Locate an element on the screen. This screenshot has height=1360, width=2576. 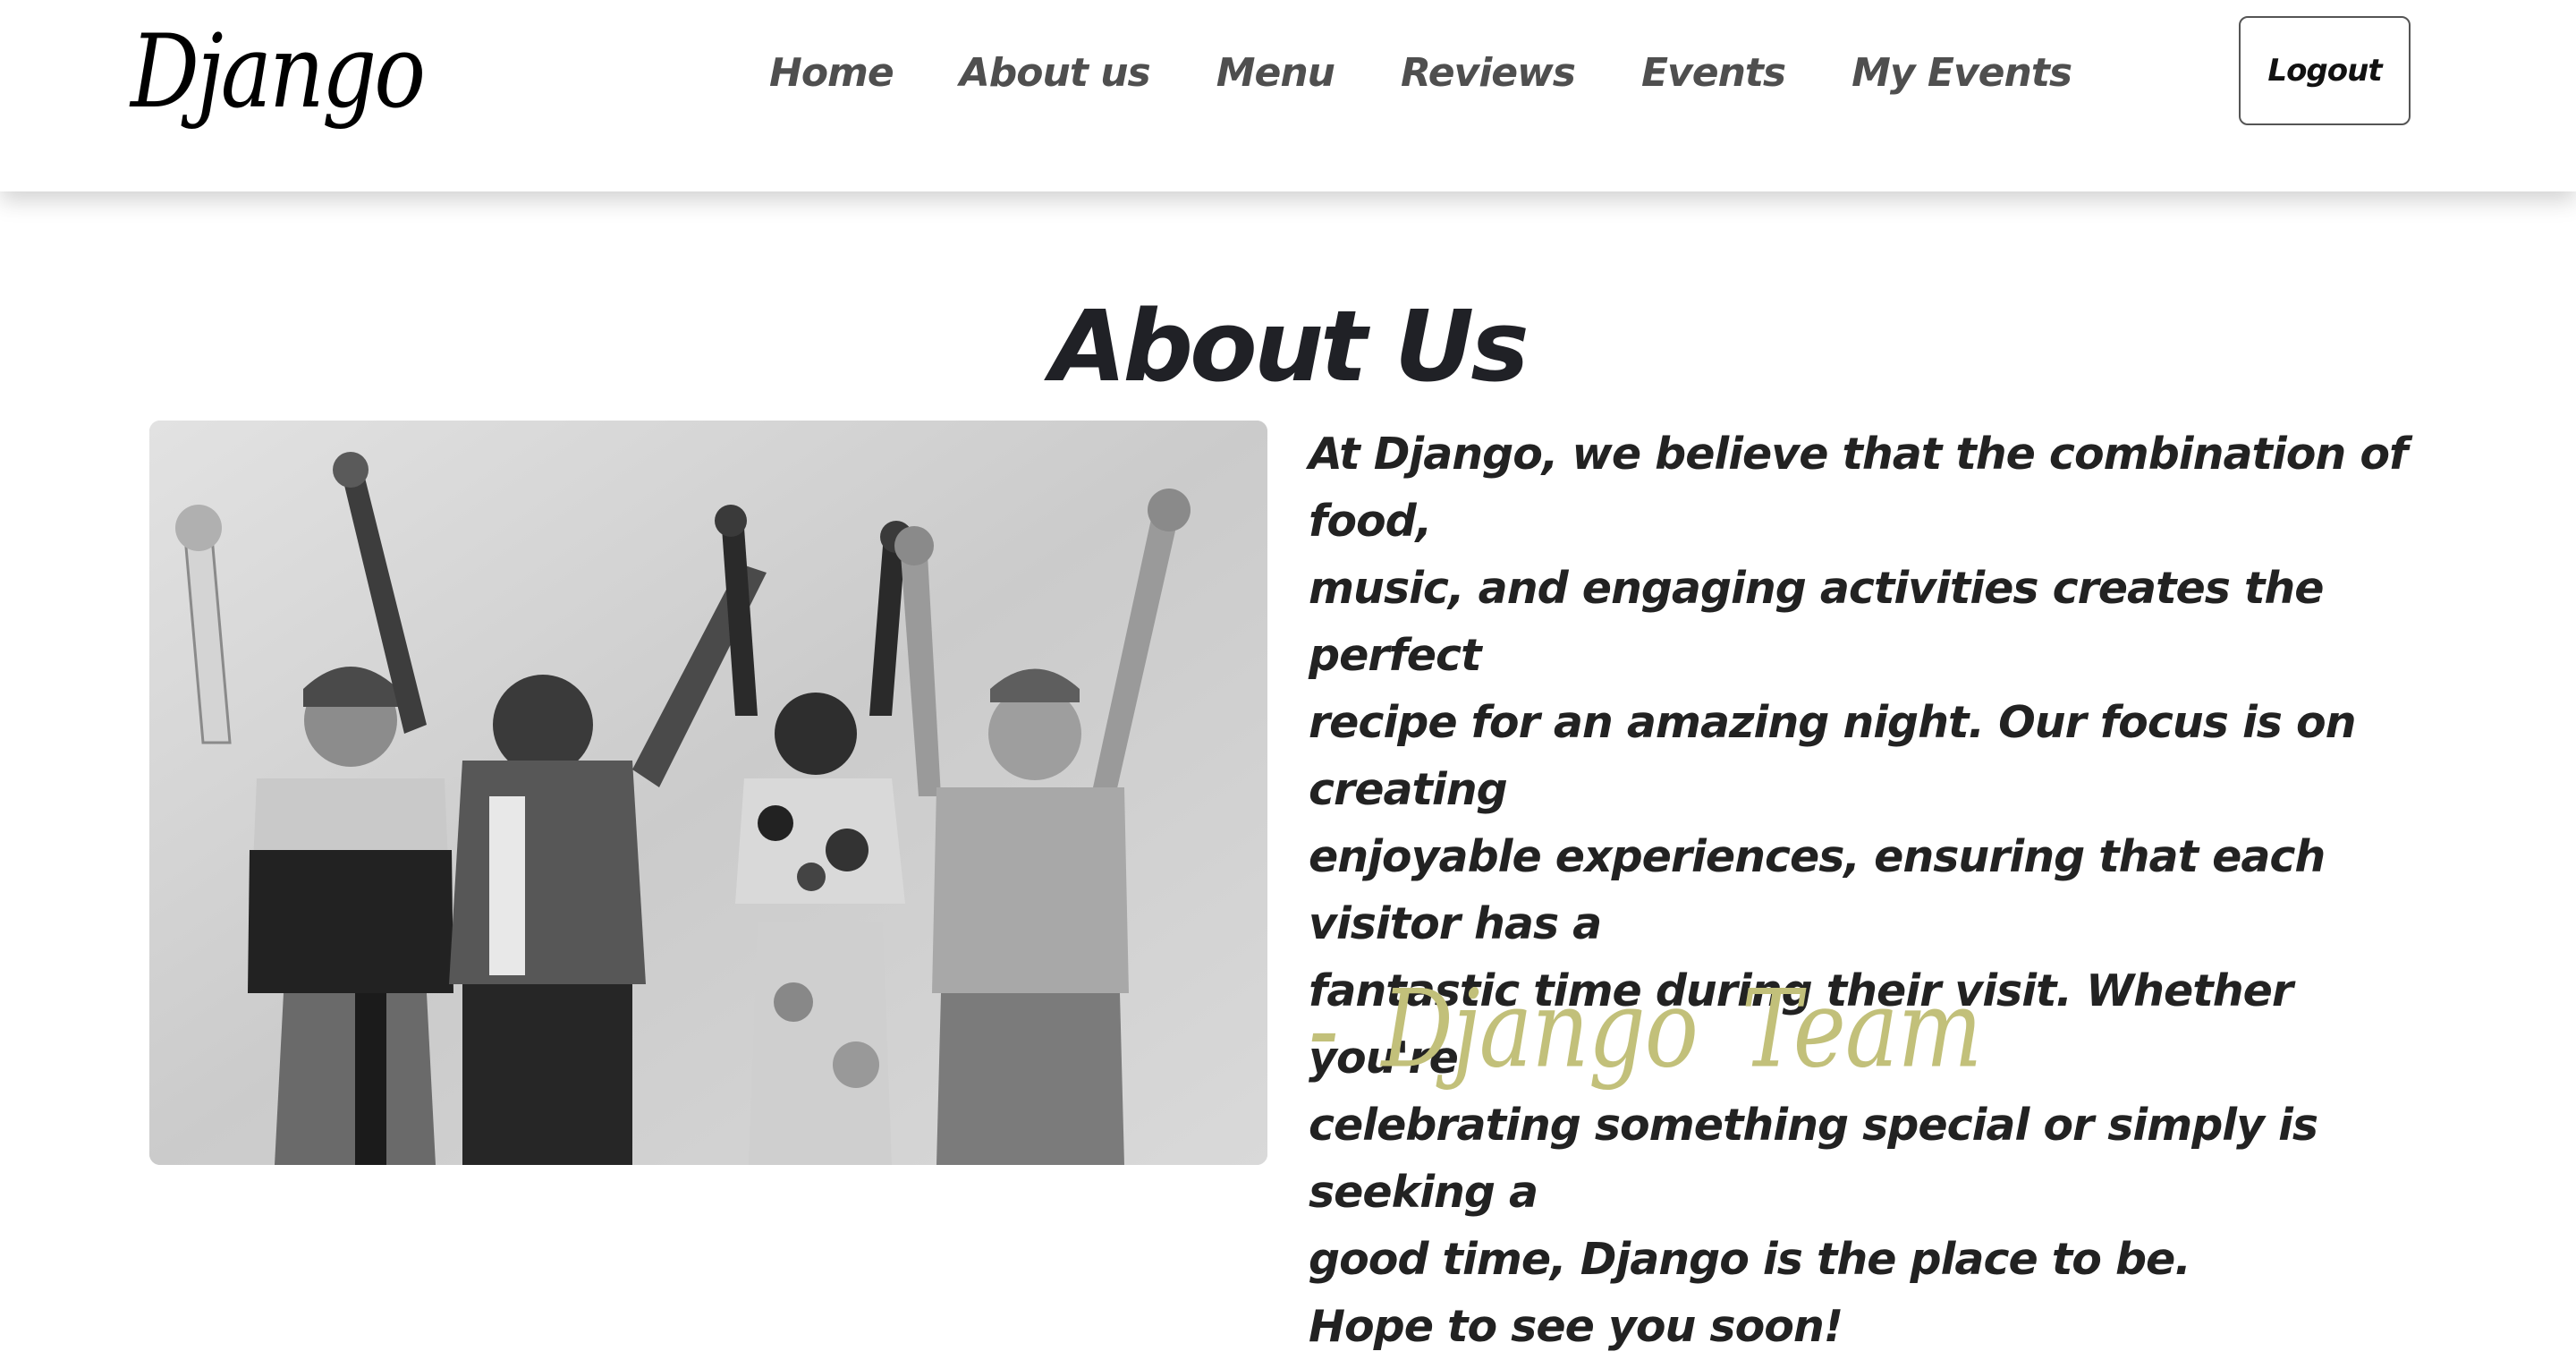
nav-link-home: Home is located at coordinates (831, 74).